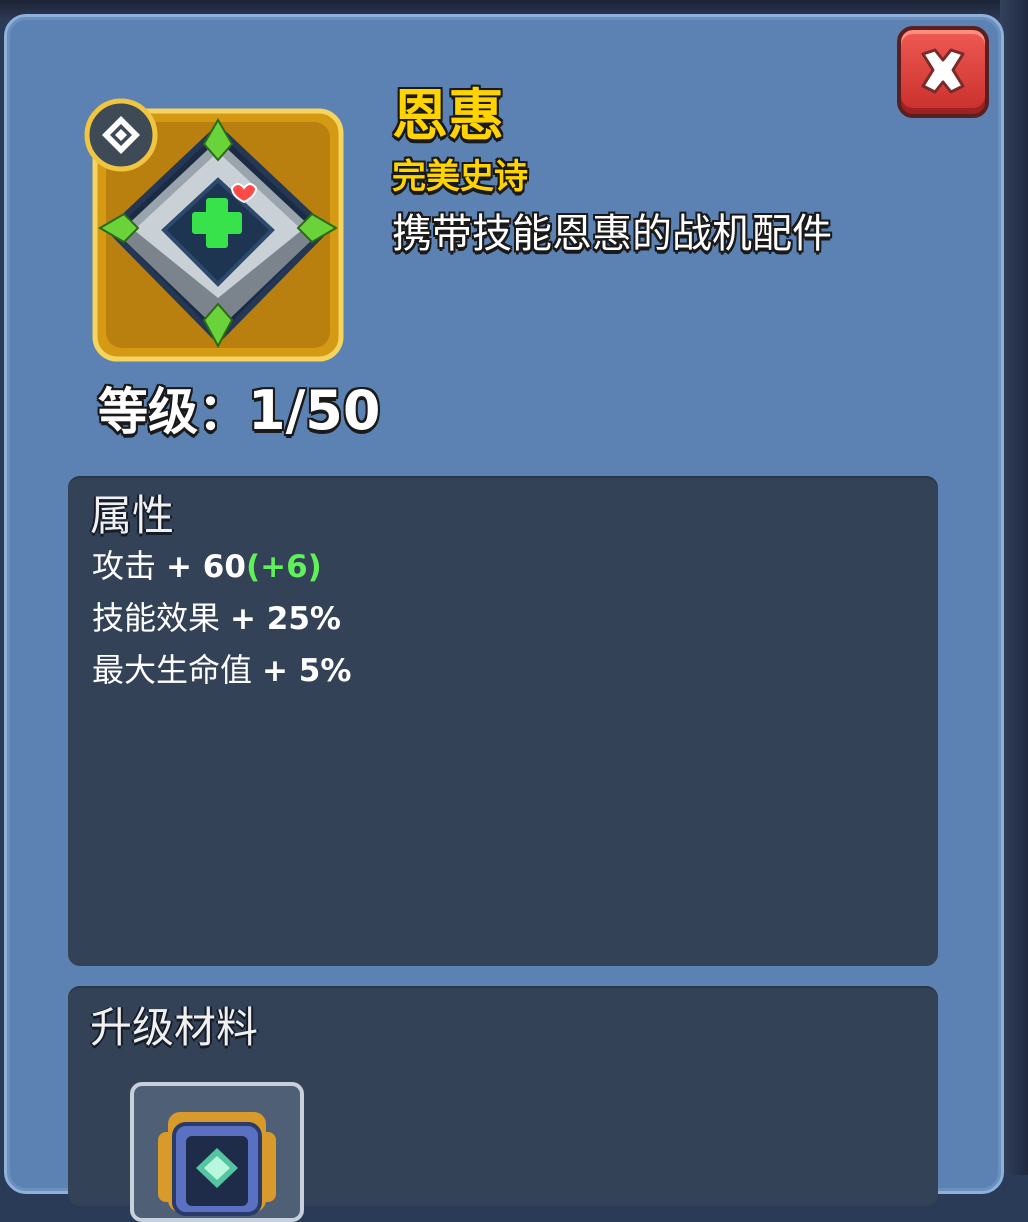  I want to click on close-button, so click(943, 72).